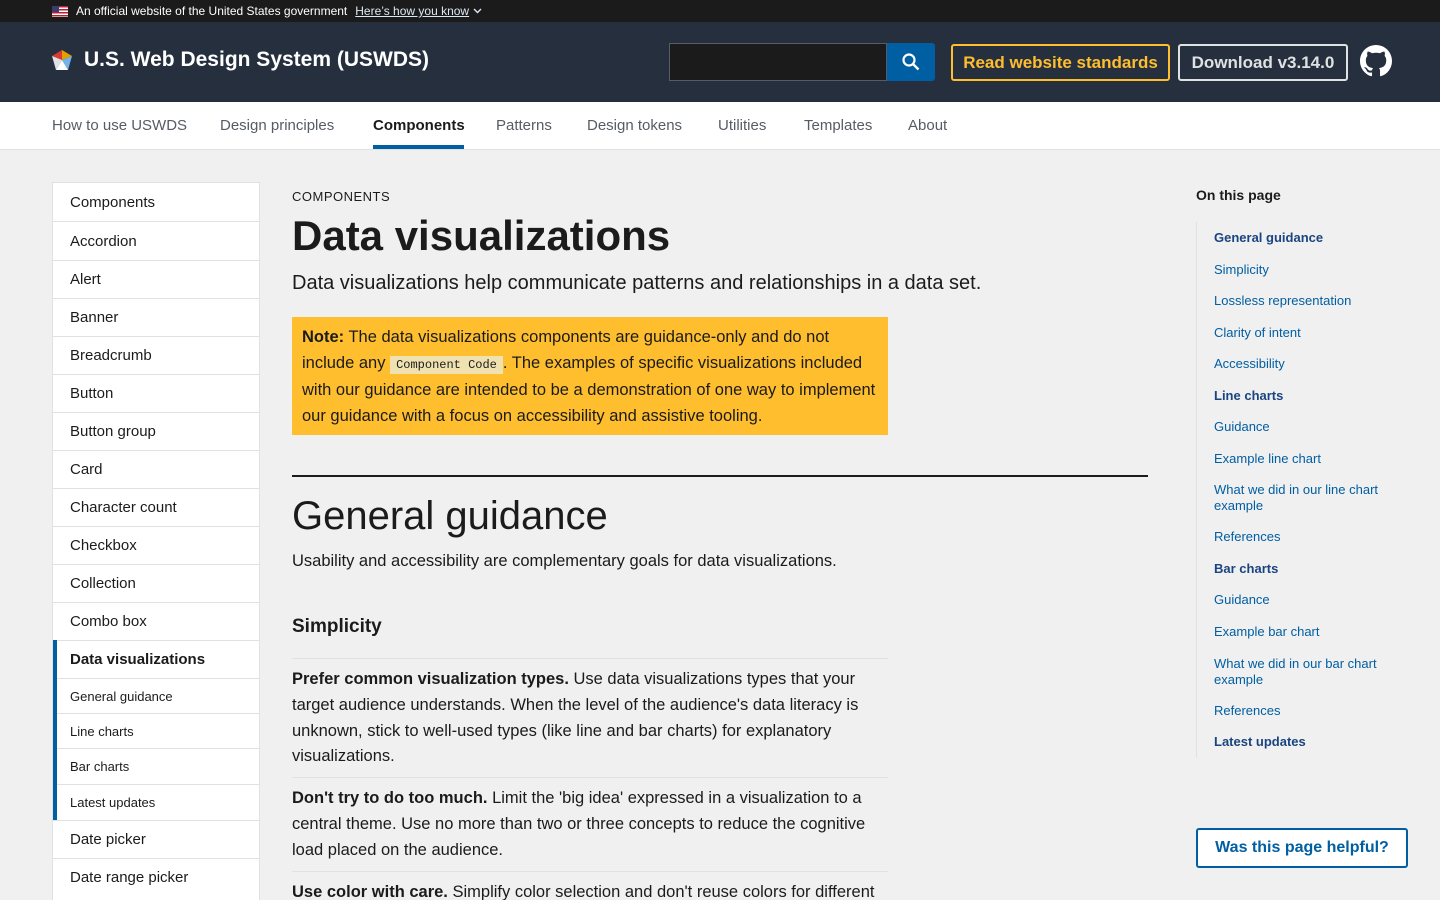 Image resolution: width=1440 pixels, height=900 pixels. Describe the element at coordinates (1309, 632) in the screenshot. I see `otp-link-example-bar-chart: Example bar chart` at that location.